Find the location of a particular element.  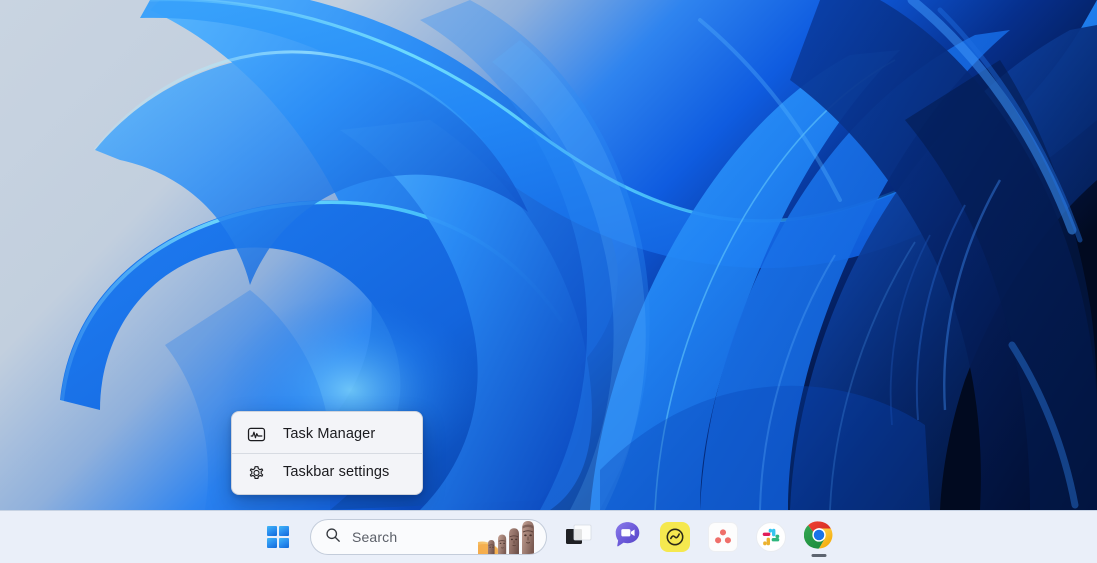

yellow-wave-app-icon is located at coordinates (675, 537).